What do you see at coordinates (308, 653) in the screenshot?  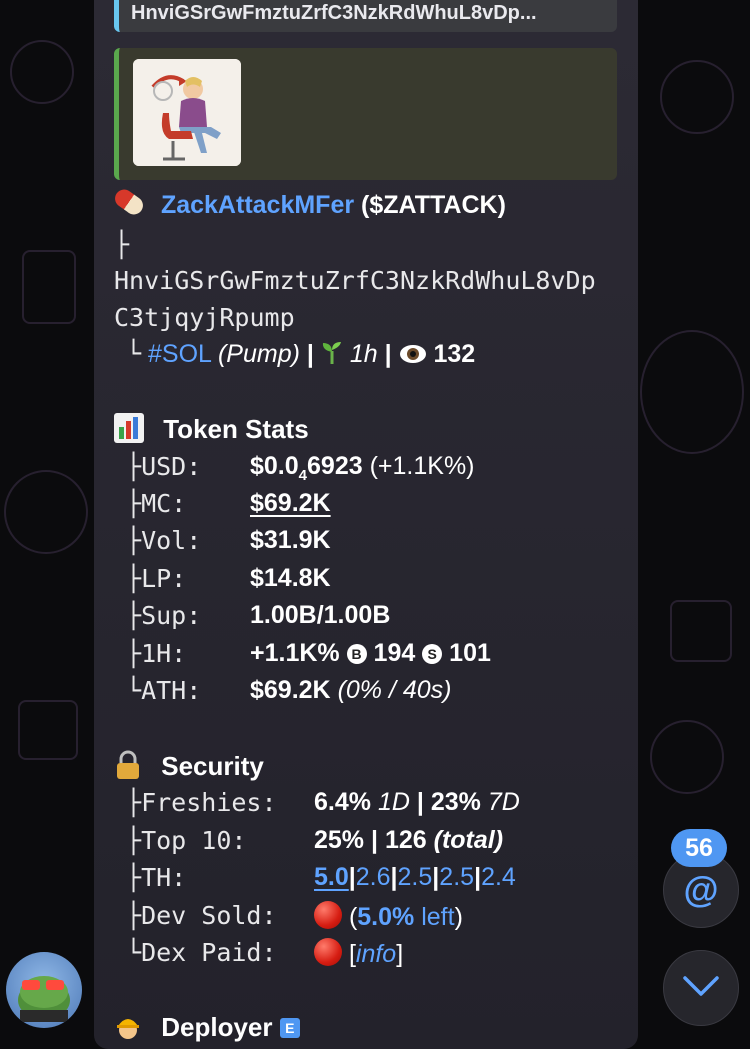 I see `stat-row-1h: ├1H: +1.1K% B 194 S 101` at bounding box center [308, 653].